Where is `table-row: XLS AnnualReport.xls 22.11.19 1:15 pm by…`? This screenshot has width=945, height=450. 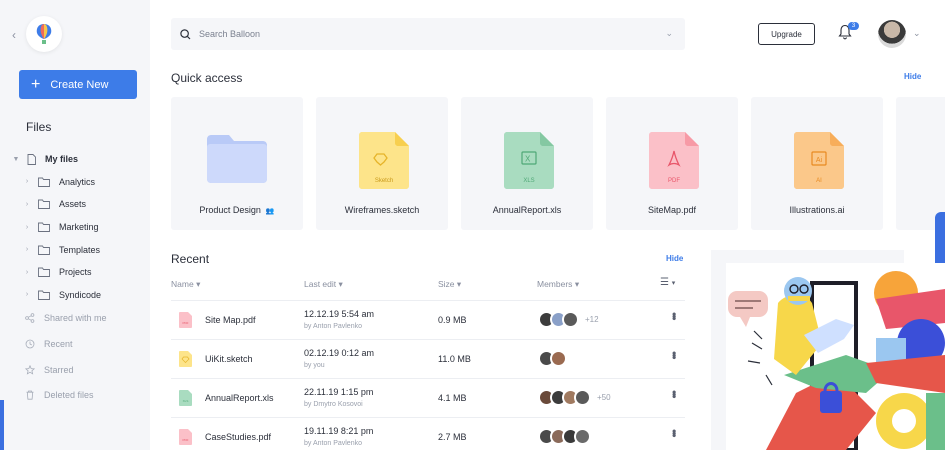
table-row: XLS AnnualReport.xls 22.11.19 1:15 pm by… is located at coordinates (428, 397).